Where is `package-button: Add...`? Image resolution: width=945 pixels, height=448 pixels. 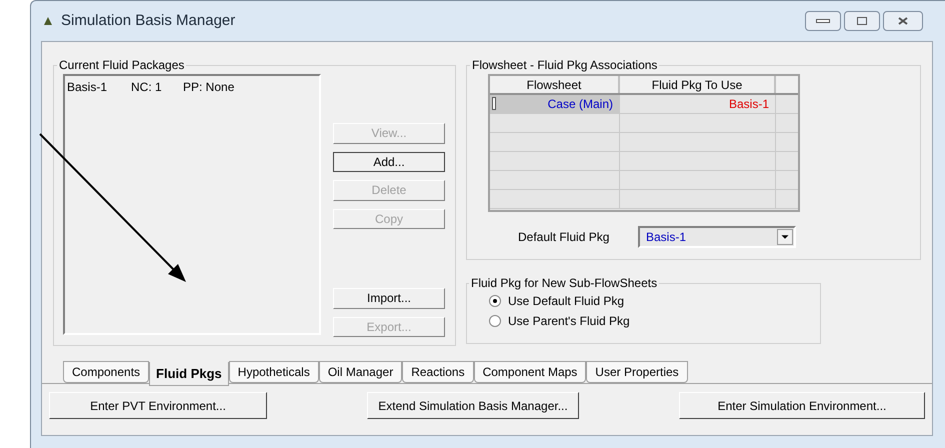
package-button: Add... is located at coordinates (389, 162).